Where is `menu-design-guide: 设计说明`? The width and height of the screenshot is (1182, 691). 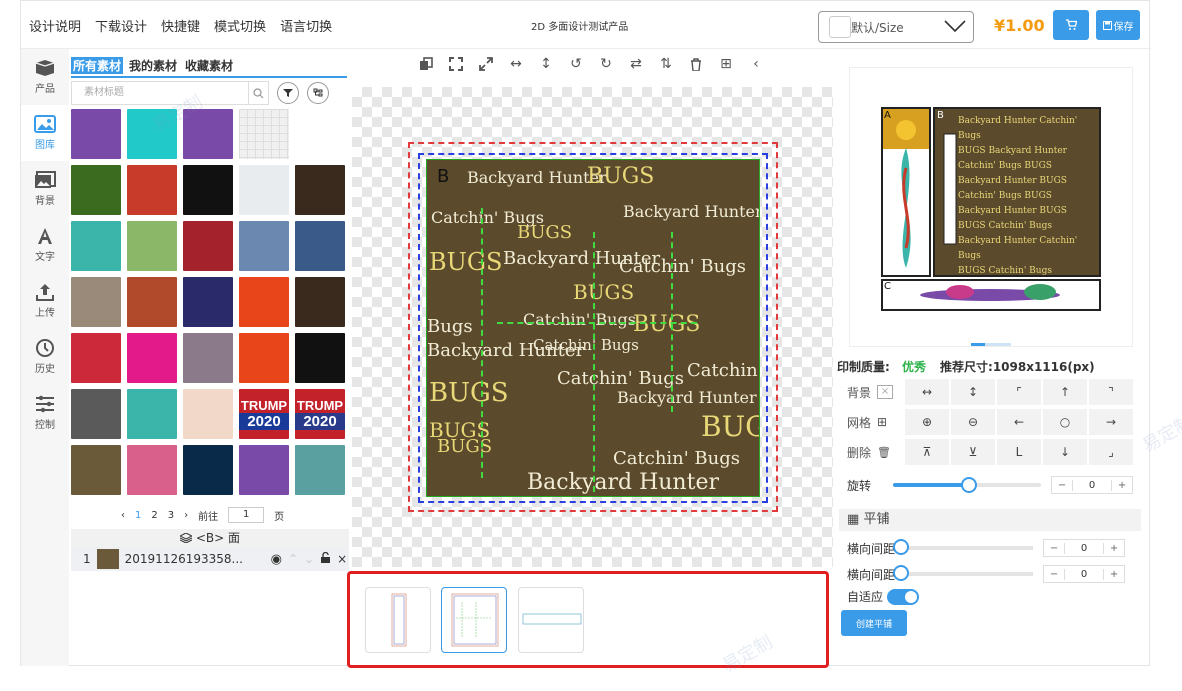
menu-design-guide: 设计说明 is located at coordinates (55, 25).